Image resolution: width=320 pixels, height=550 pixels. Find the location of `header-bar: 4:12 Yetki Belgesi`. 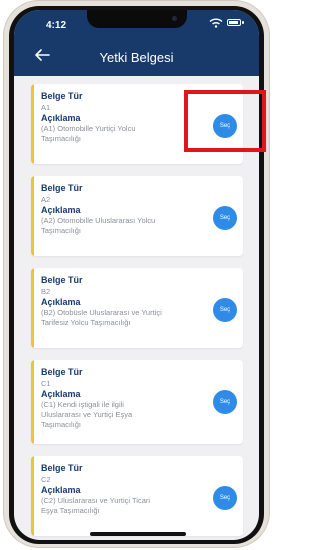

header-bar: 4:12 Yetki Belgesi is located at coordinates (136, 43).